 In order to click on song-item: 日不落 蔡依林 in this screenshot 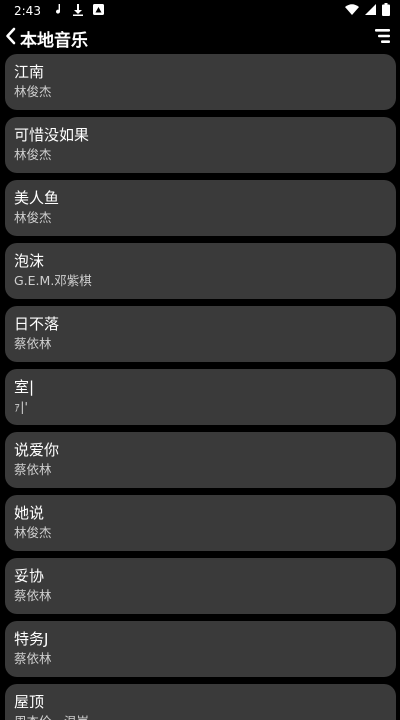, I will do `click(200, 334)`.